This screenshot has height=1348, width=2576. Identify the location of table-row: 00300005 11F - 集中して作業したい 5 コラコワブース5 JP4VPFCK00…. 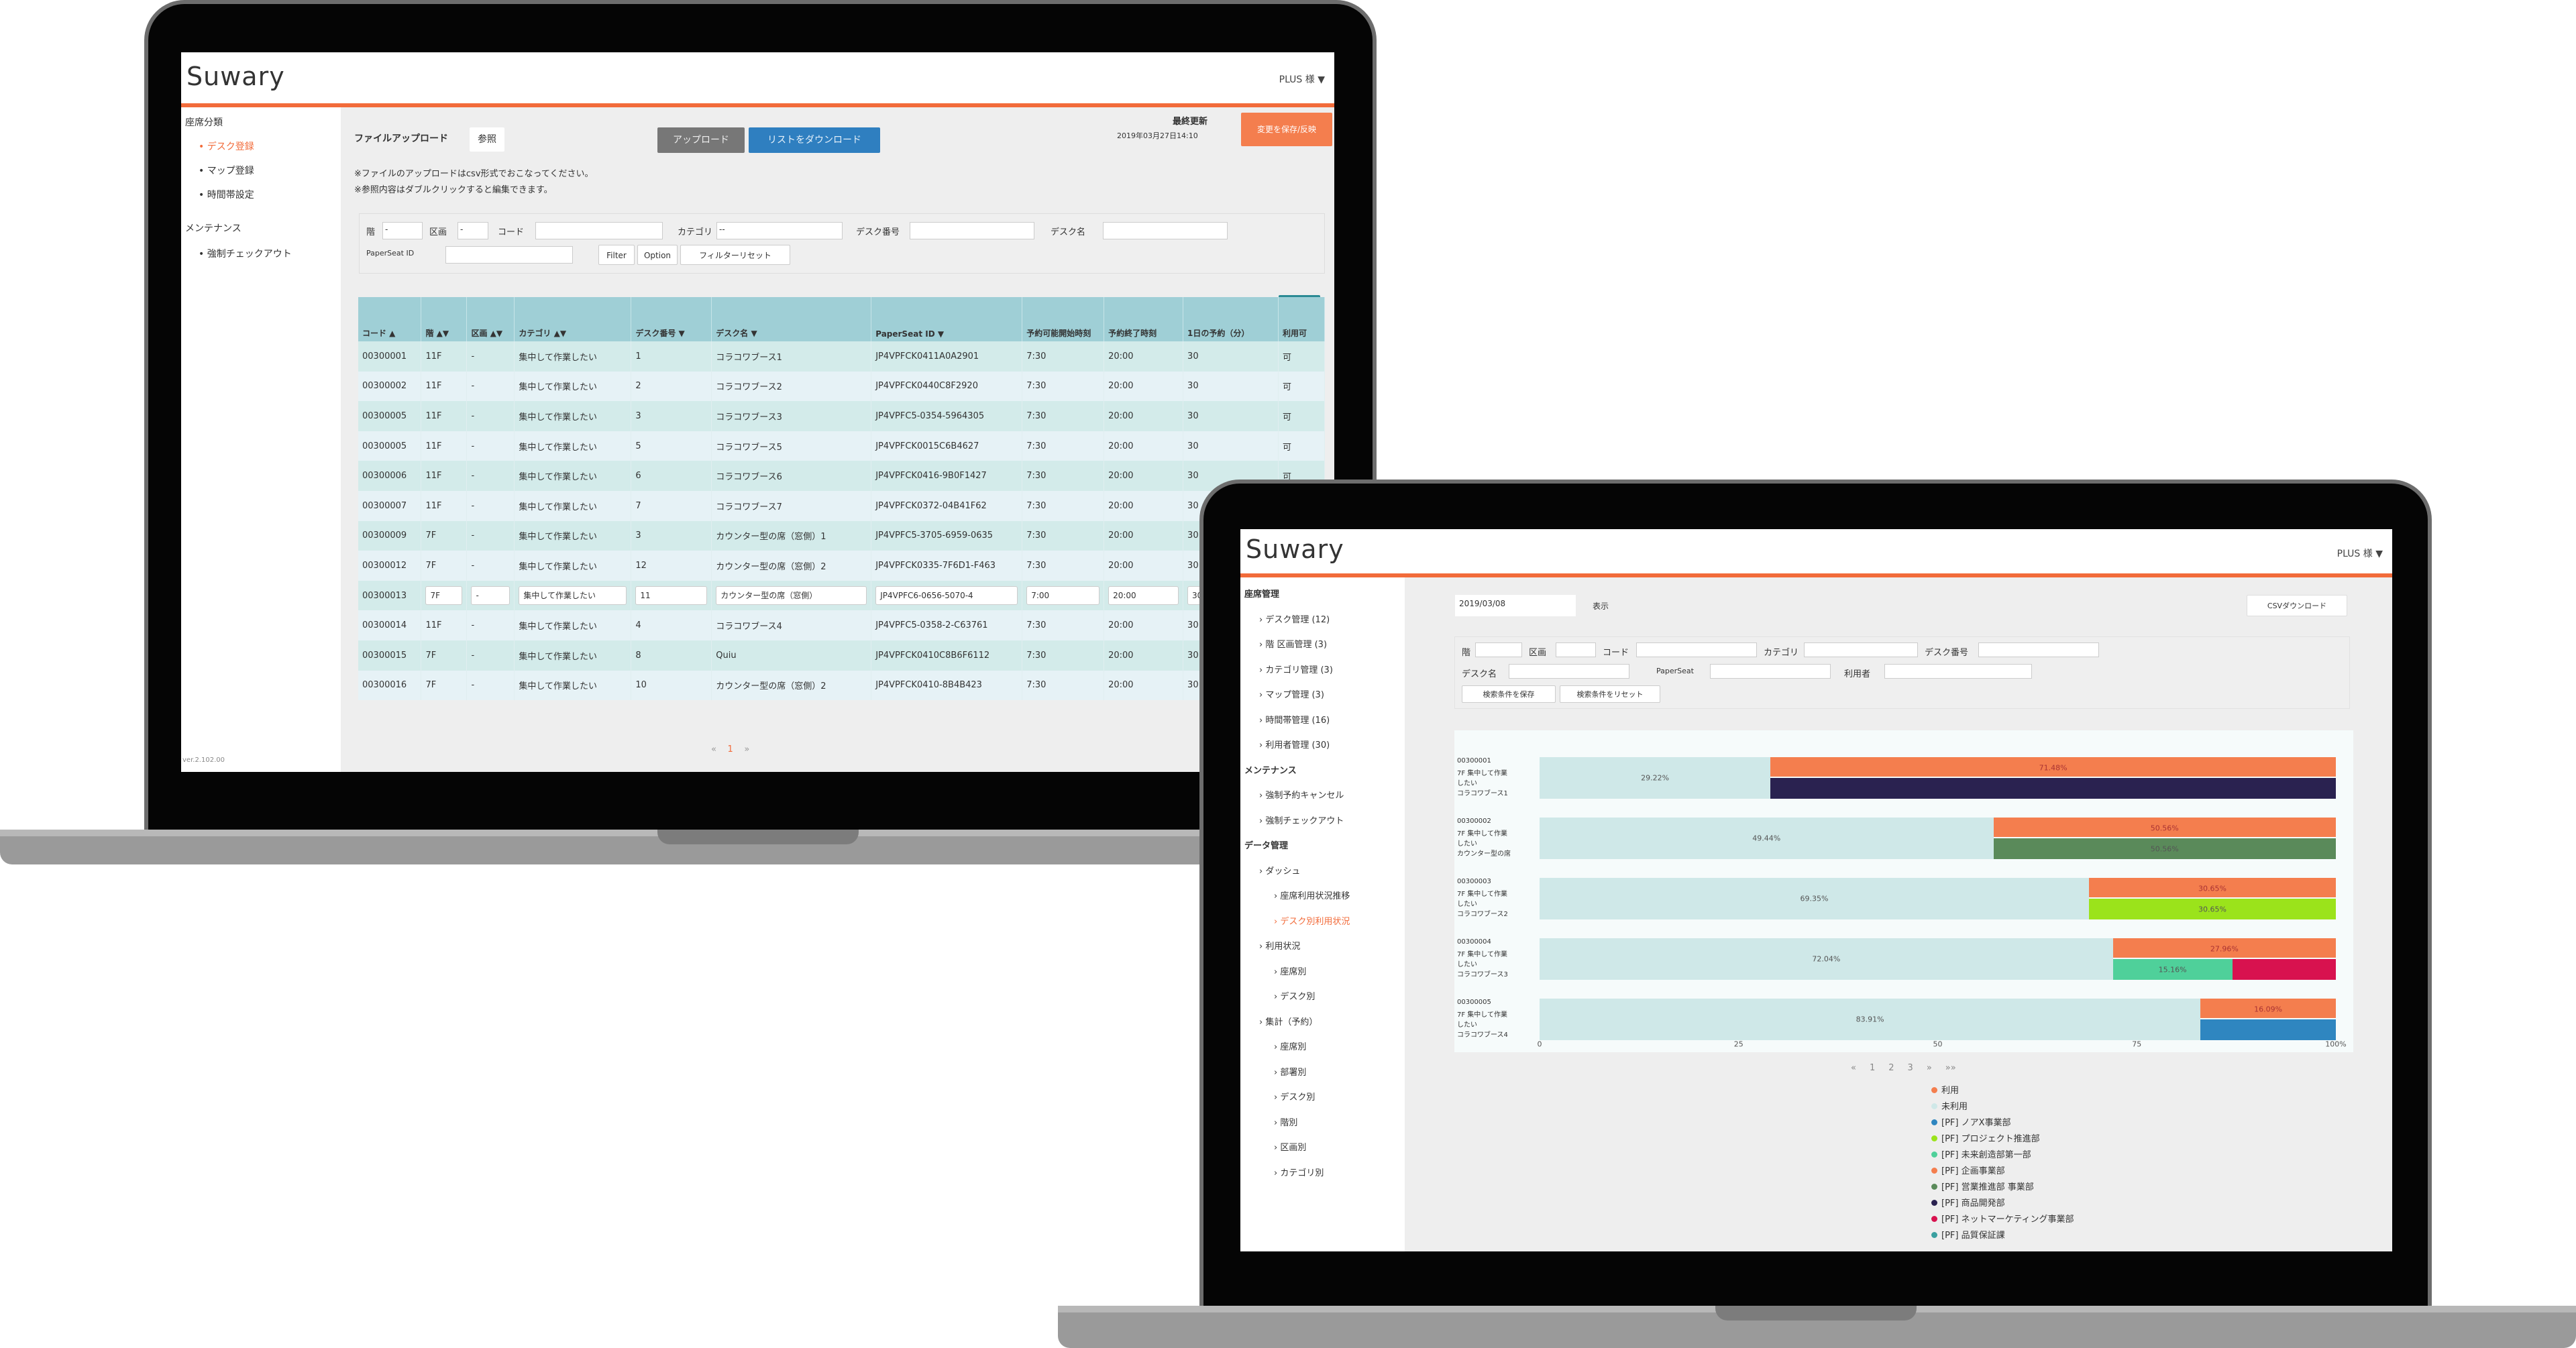
(842, 446).